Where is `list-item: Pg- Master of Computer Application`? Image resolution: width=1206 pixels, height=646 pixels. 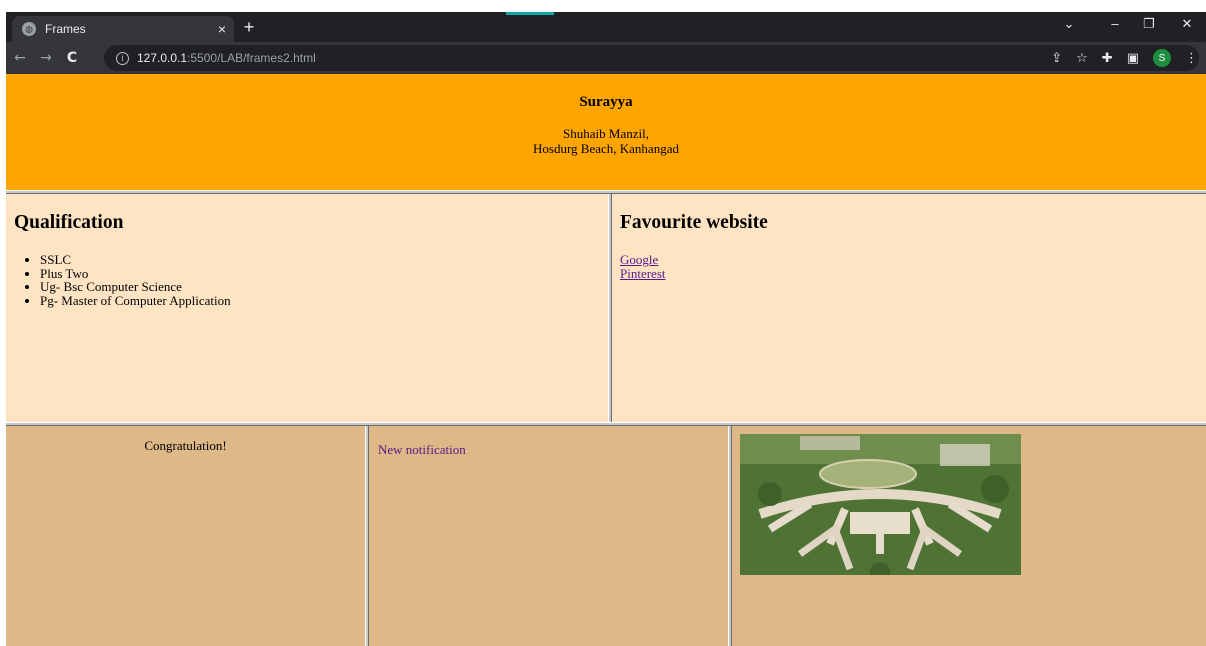 list-item: Pg- Master of Computer Application is located at coordinates (320, 300).